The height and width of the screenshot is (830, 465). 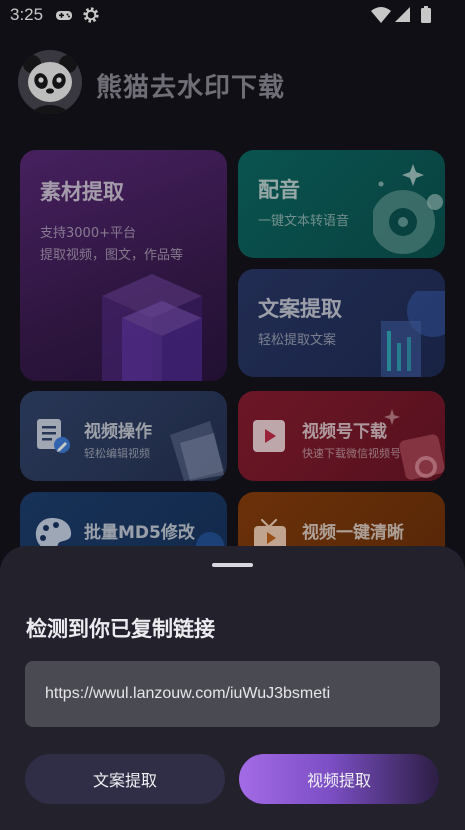 I want to click on card-channel-title: 视频号下载, so click(x=344, y=432).